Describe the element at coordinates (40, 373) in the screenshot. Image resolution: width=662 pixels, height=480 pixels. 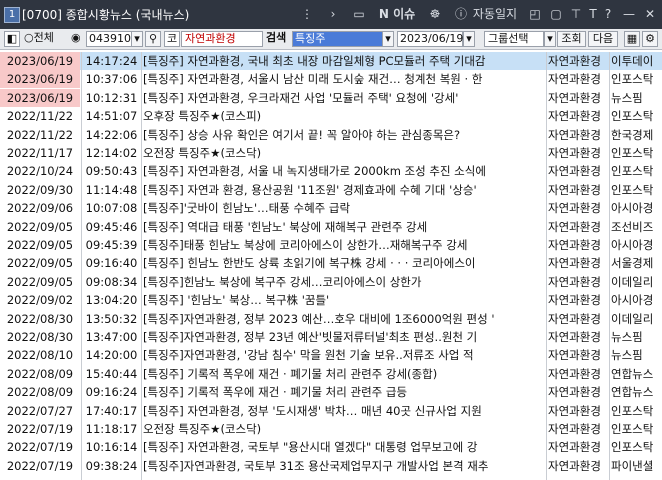
I see `news-date: 2022/08/09` at that location.